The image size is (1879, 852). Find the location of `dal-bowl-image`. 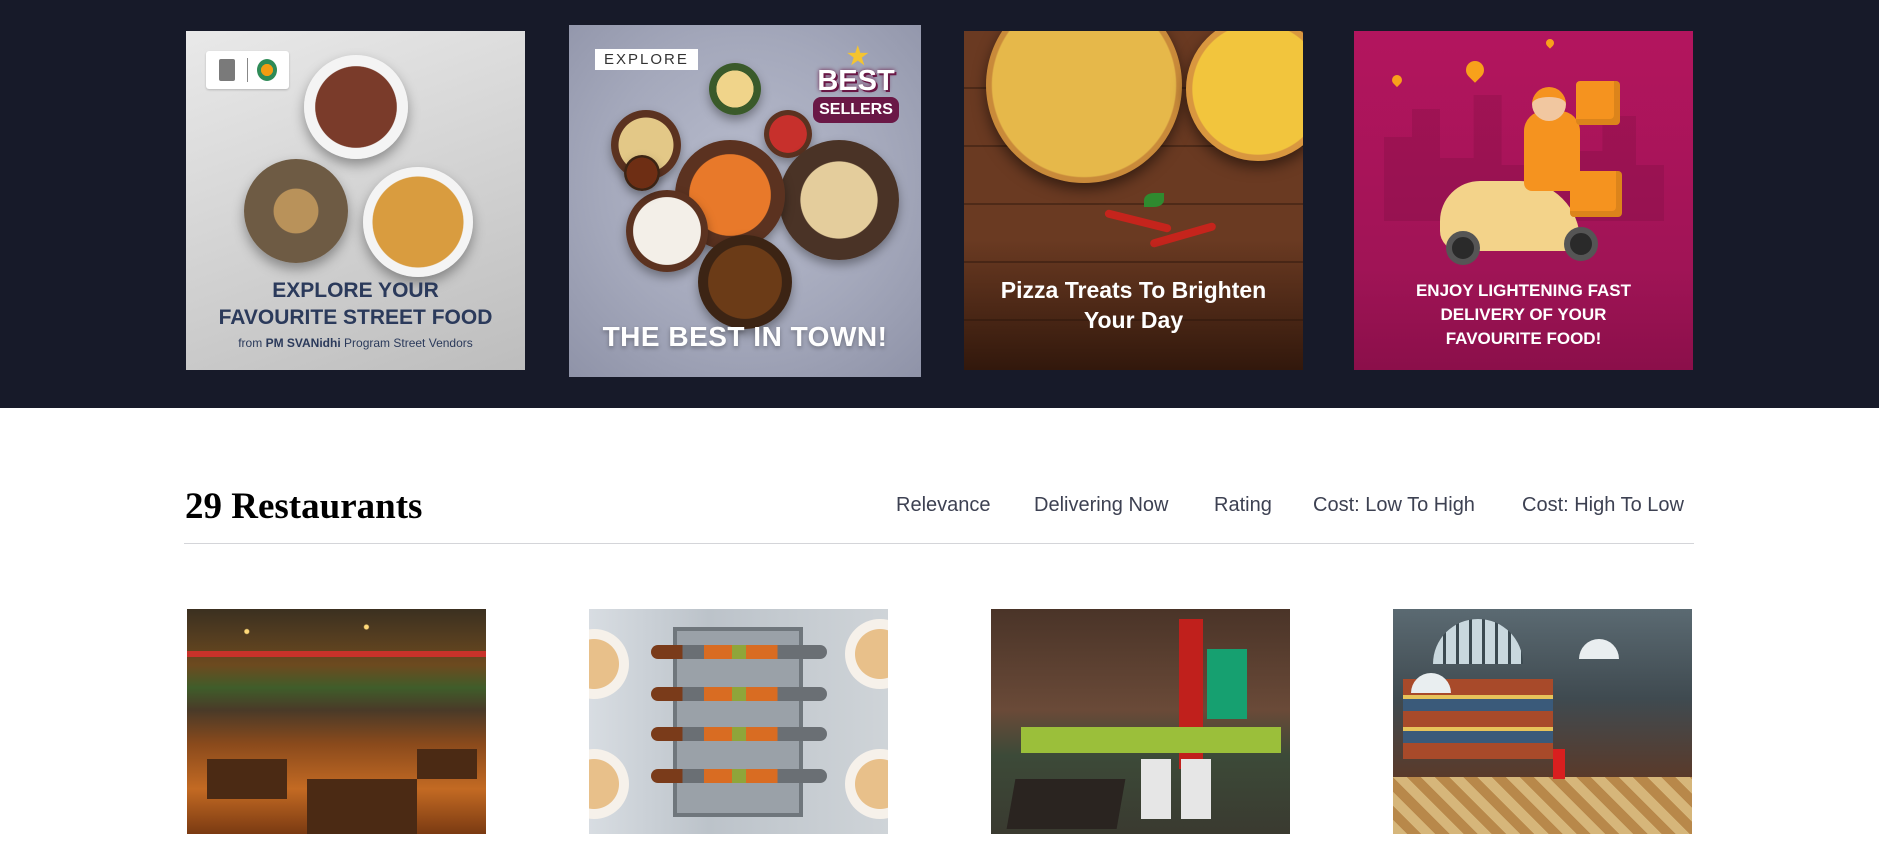

dal-bowl-image is located at coordinates (745, 282).